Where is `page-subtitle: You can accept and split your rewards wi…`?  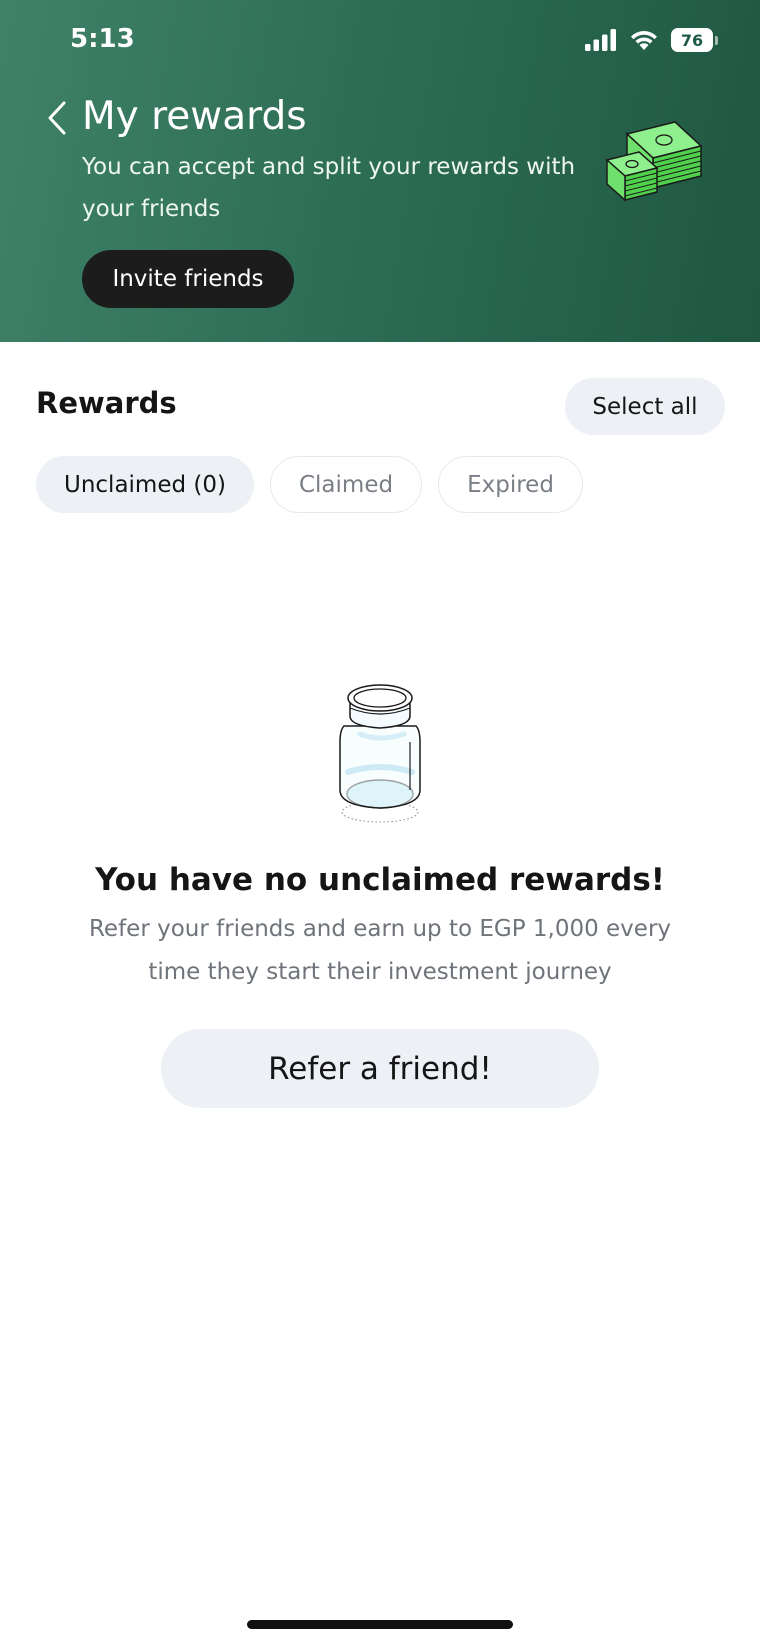
page-subtitle: You can accept and split your rewards wi… is located at coordinates (329, 188).